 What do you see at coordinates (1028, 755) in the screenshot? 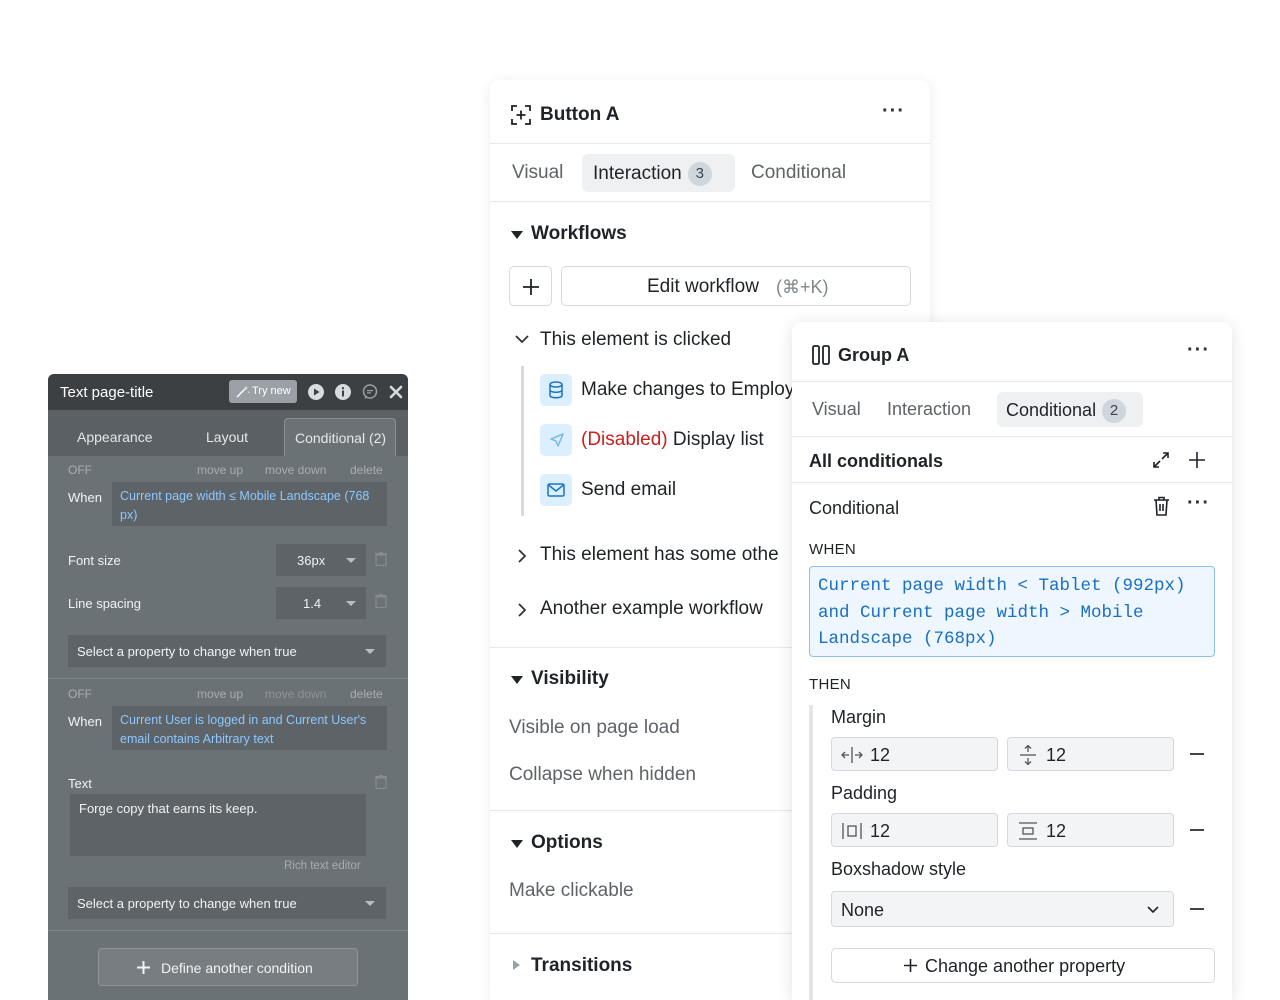
I see `vertical-spacing-icon` at bounding box center [1028, 755].